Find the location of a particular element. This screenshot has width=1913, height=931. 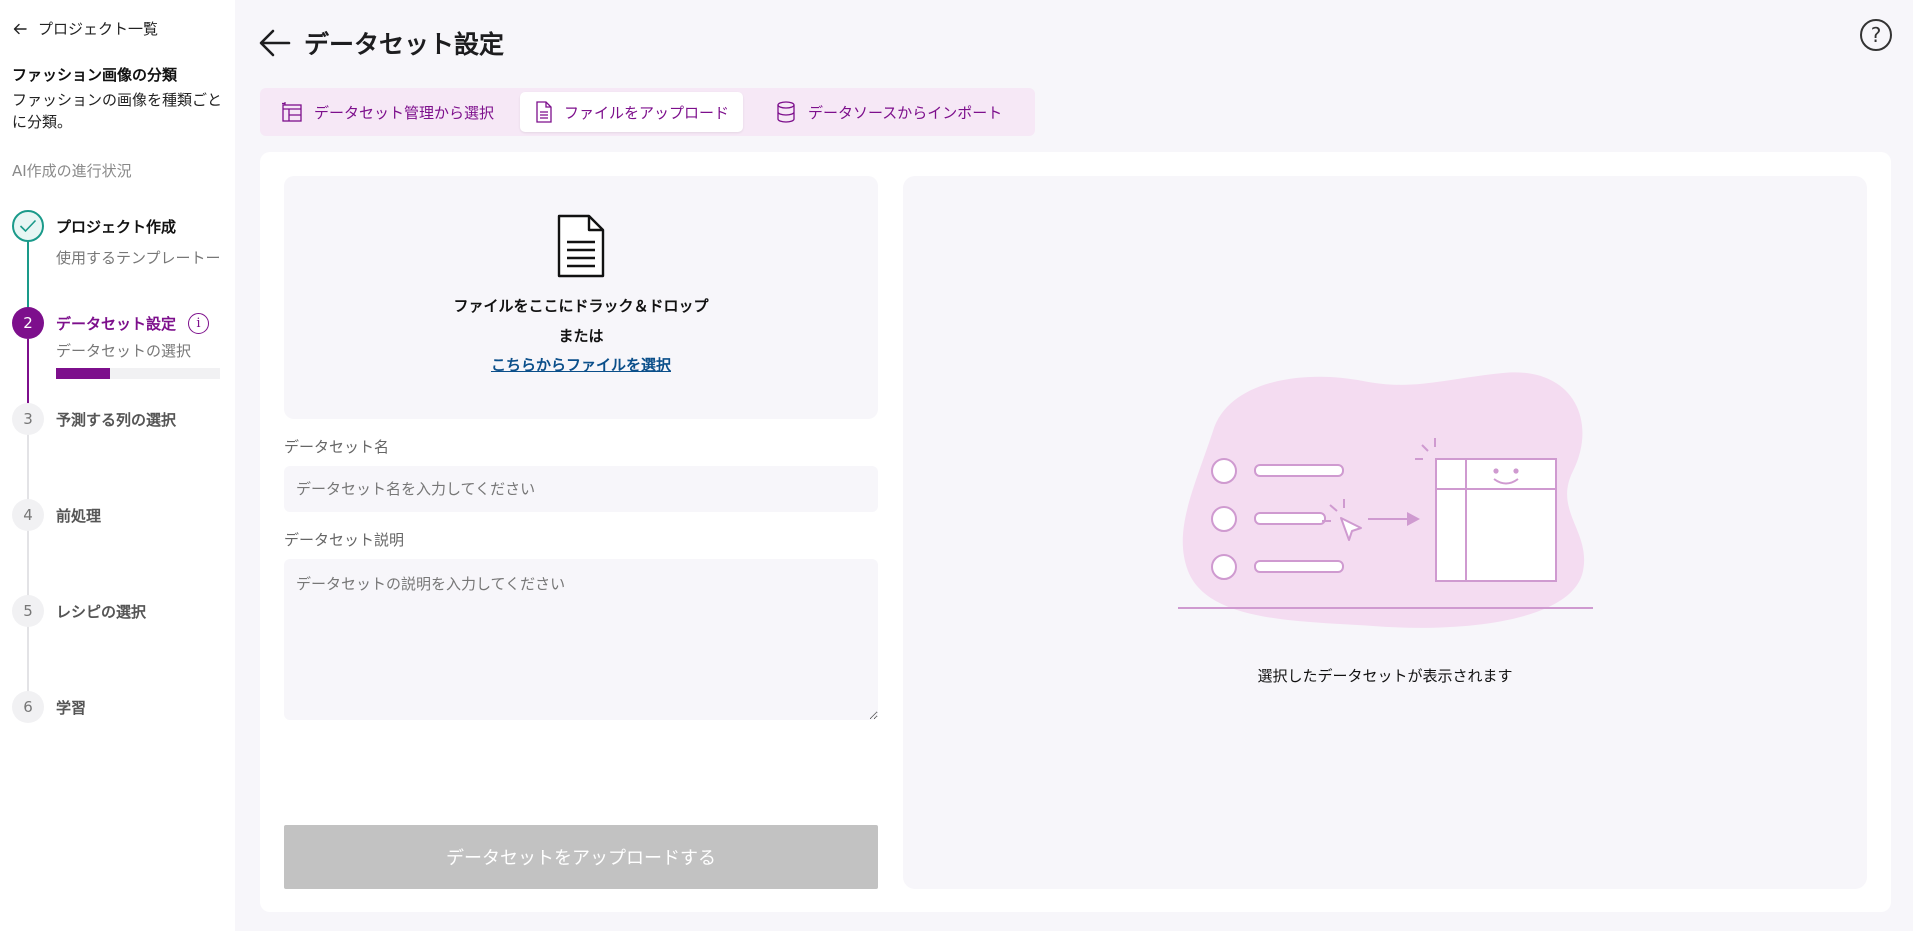

tab-label: データソースからインポート is located at coordinates (905, 112).